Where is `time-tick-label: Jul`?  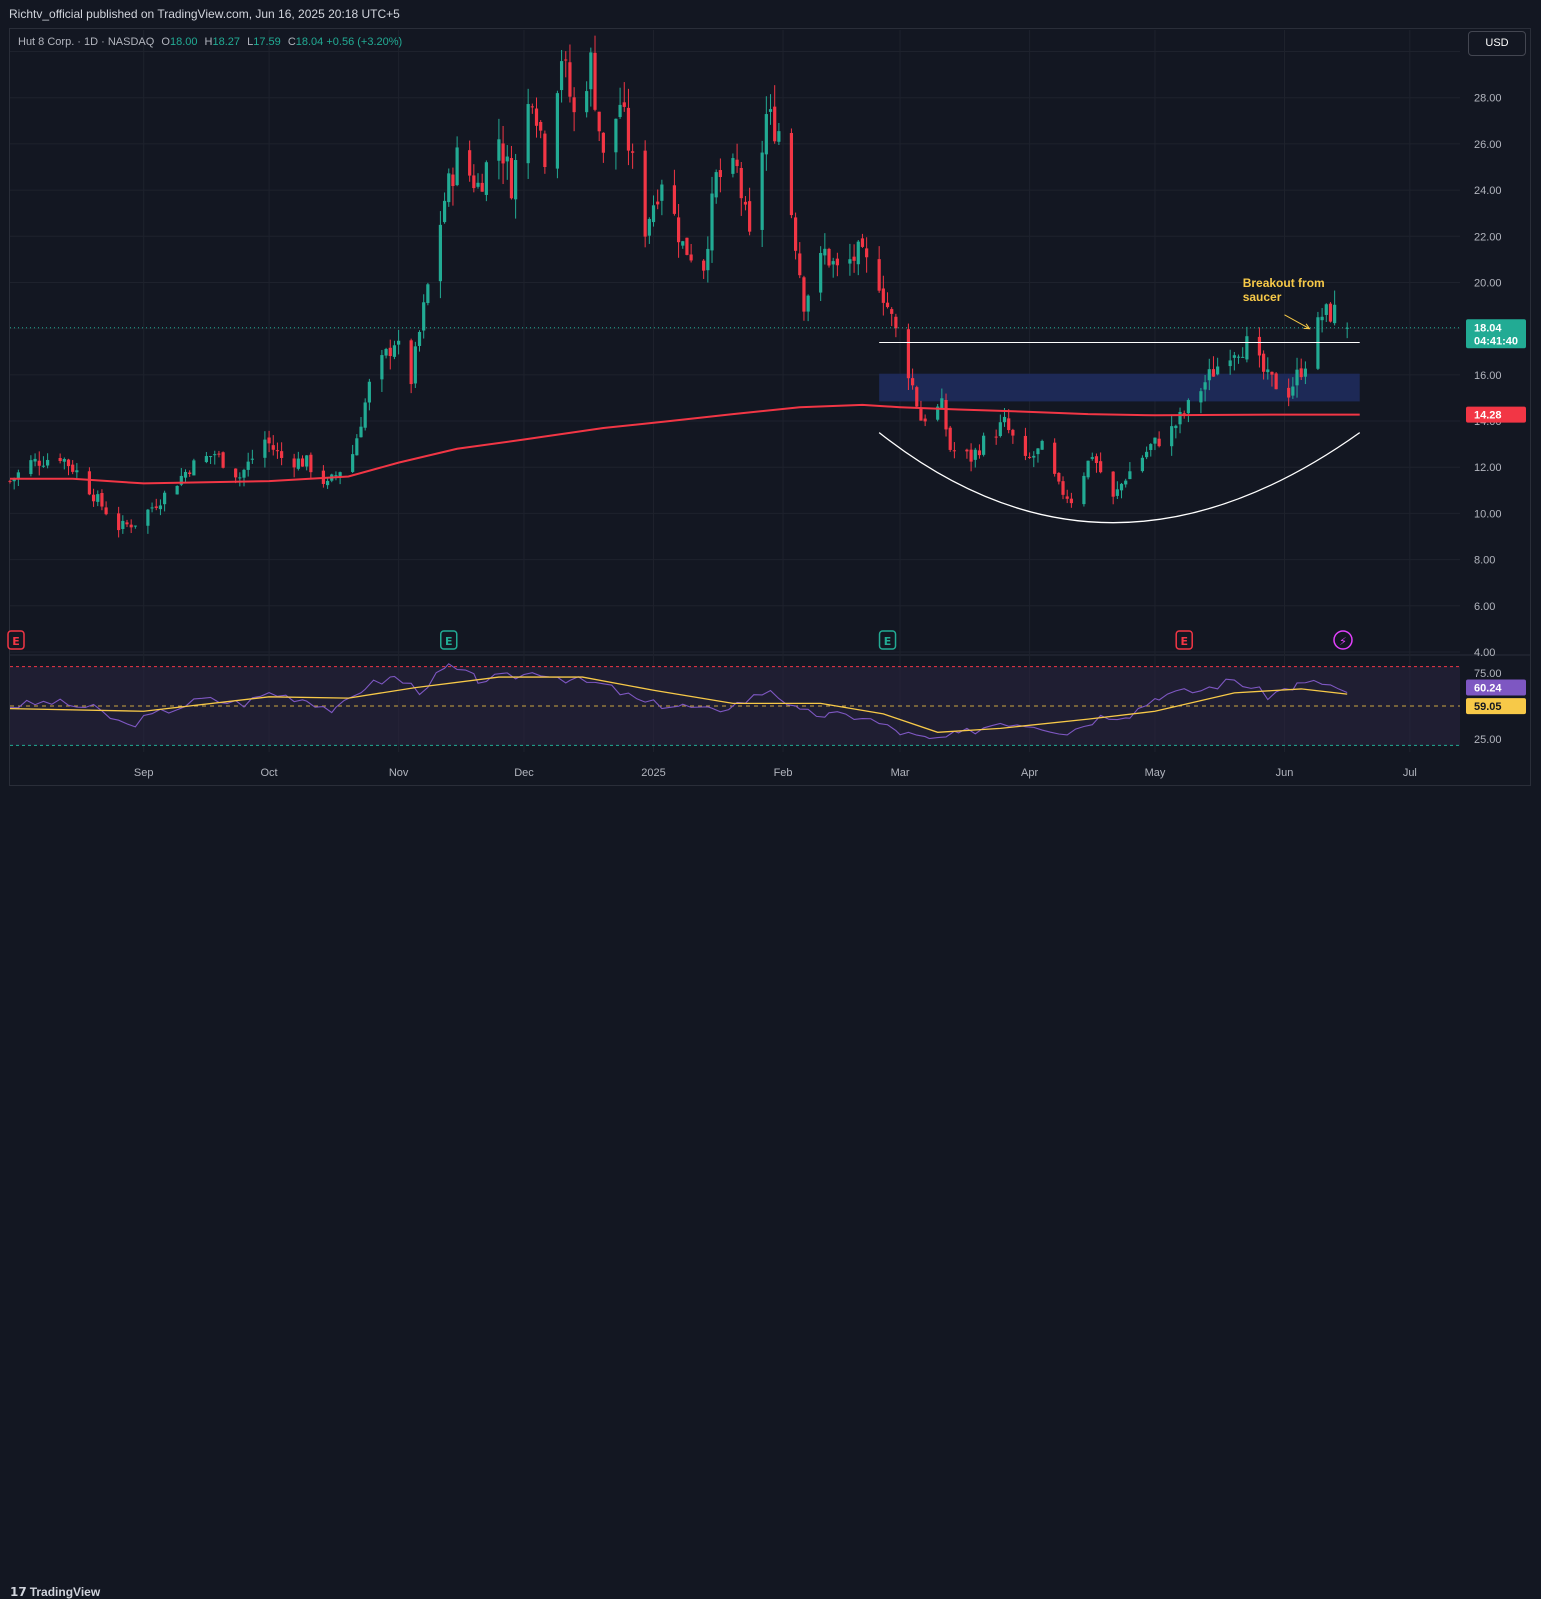
time-tick-label: Jul is located at coordinates (1410, 773).